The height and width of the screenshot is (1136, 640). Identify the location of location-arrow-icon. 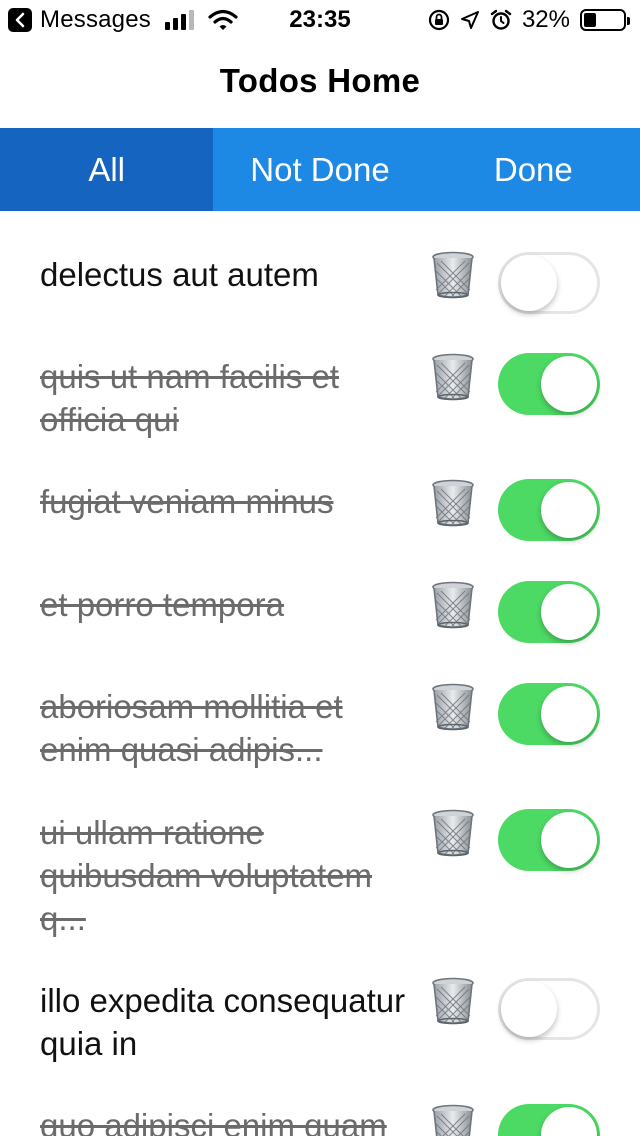
(469, 20).